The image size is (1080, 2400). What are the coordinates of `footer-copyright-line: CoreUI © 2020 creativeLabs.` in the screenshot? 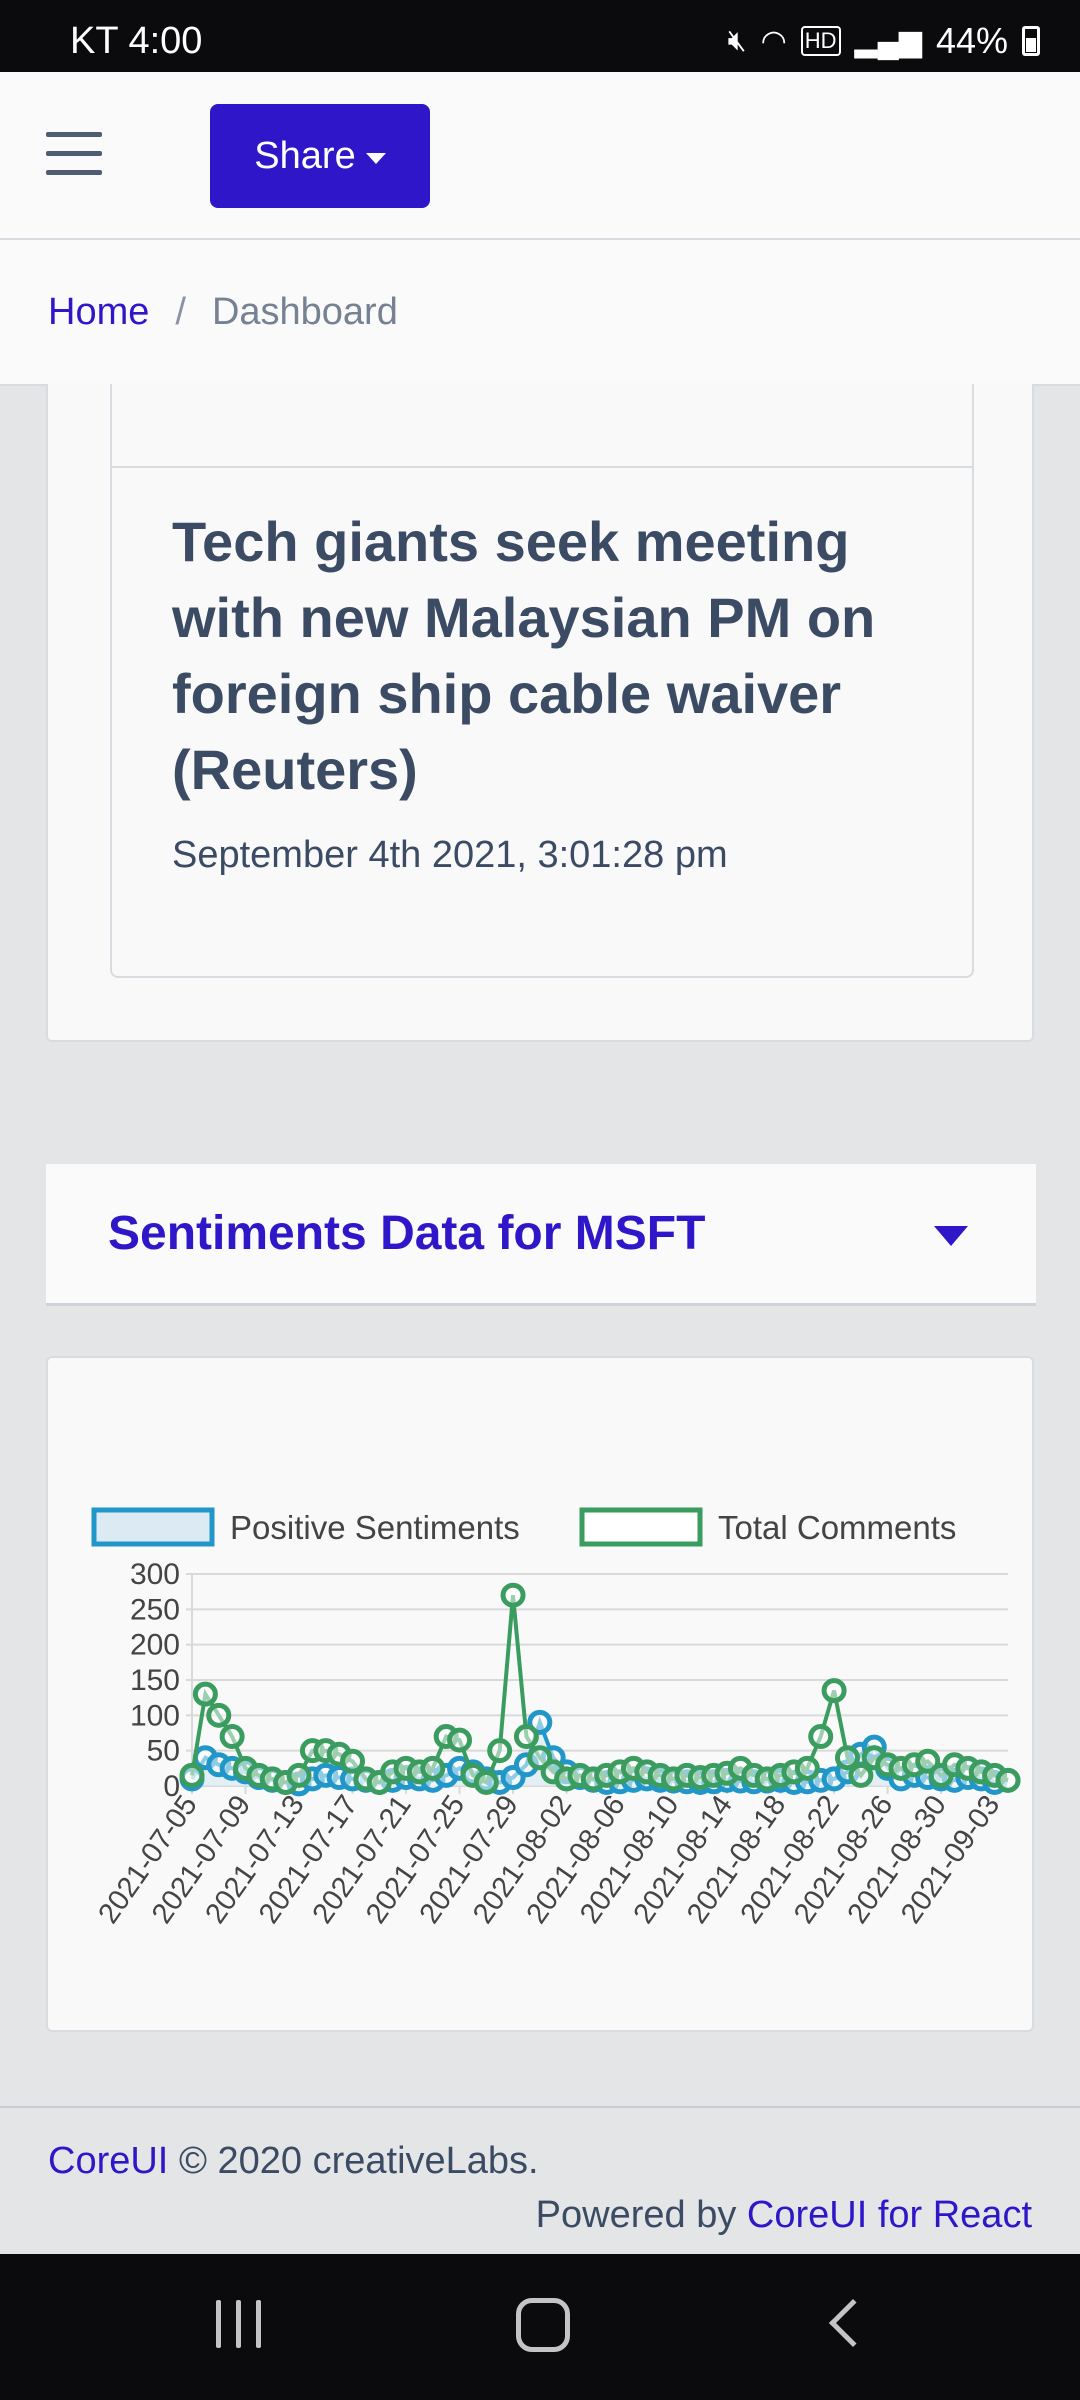 It's located at (293, 2161).